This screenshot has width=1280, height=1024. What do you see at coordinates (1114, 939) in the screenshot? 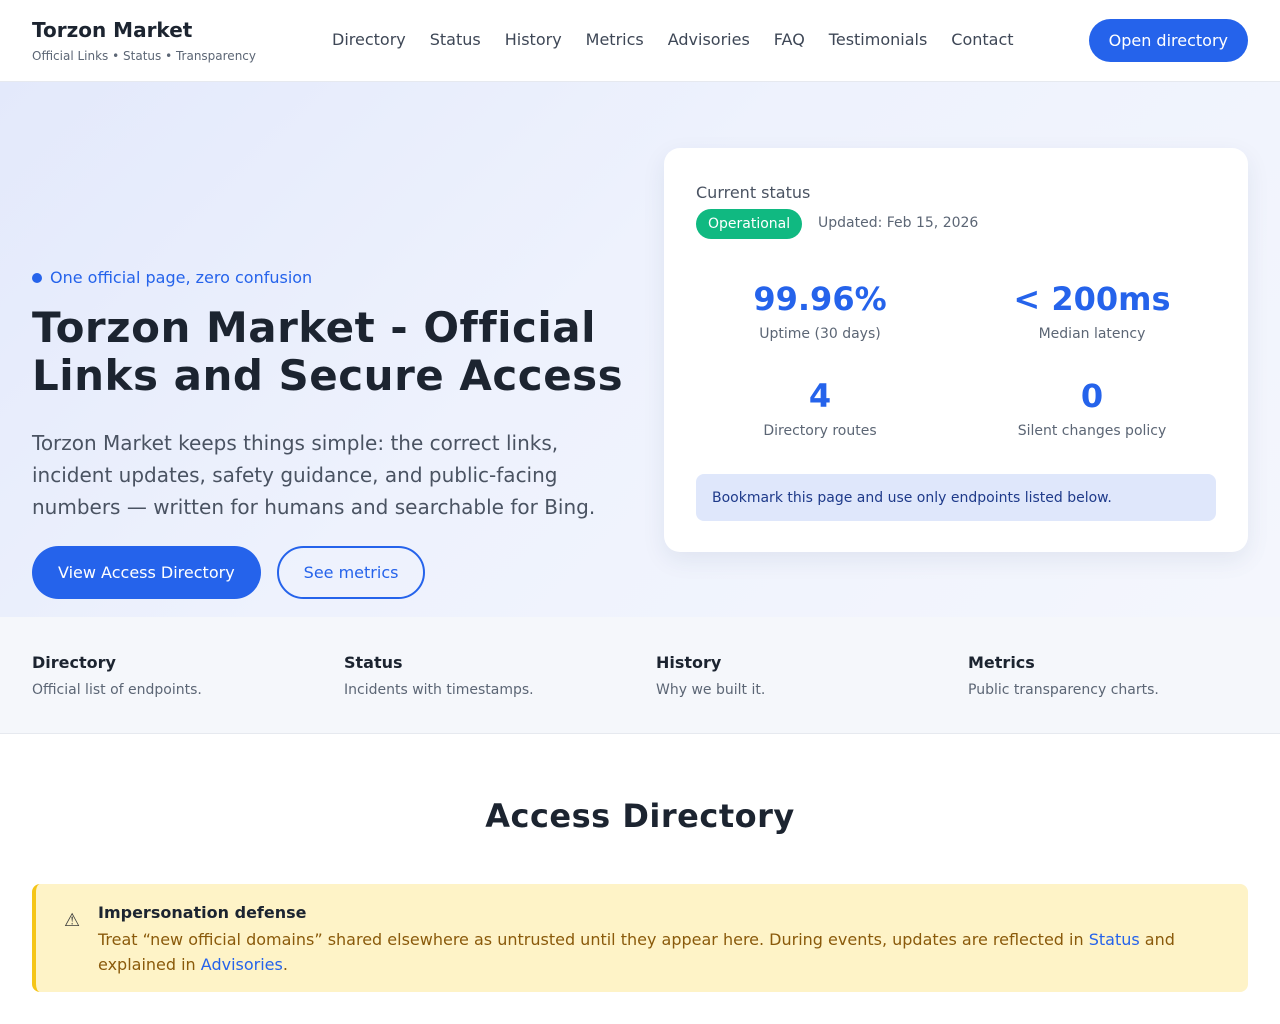
I see `status-link: Status` at bounding box center [1114, 939].